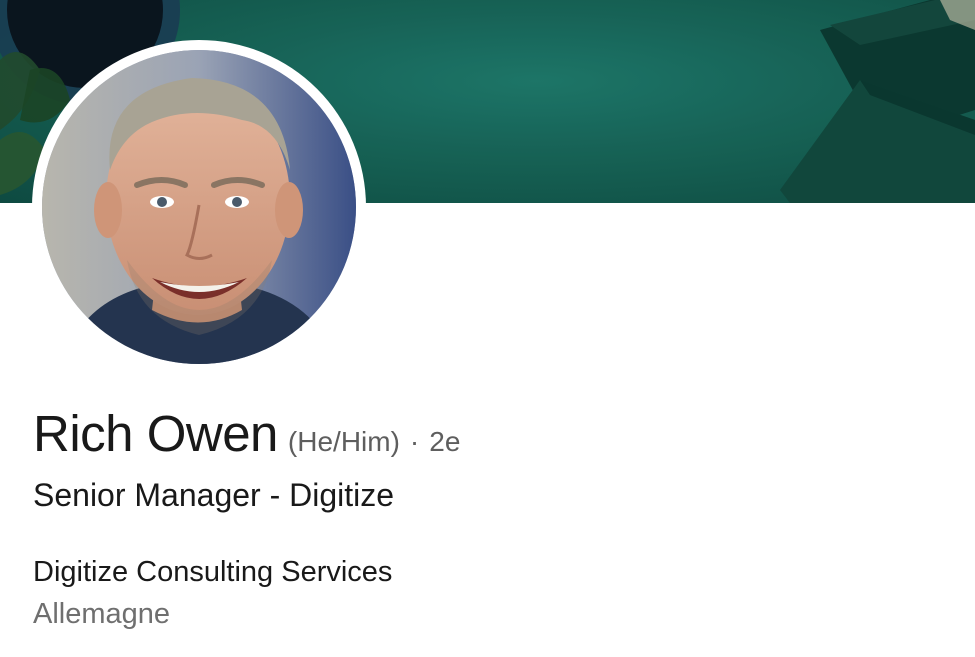 The height and width of the screenshot is (657, 975). What do you see at coordinates (445, 441) in the screenshot?
I see `connection-degree: 2e` at bounding box center [445, 441].